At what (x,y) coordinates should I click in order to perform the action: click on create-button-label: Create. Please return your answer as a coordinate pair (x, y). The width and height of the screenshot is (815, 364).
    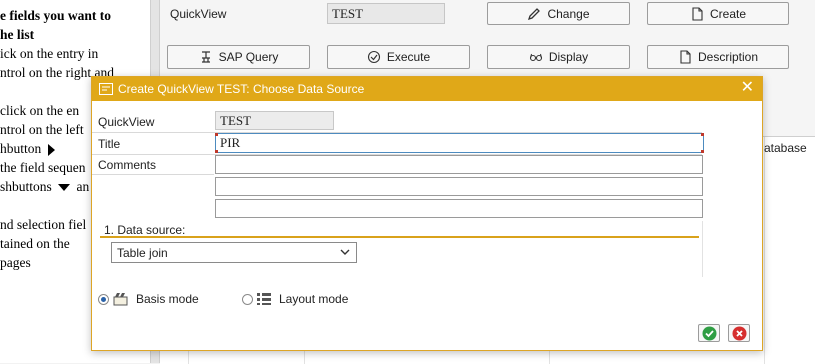
    Looking at the image, I should click on (728, 13).